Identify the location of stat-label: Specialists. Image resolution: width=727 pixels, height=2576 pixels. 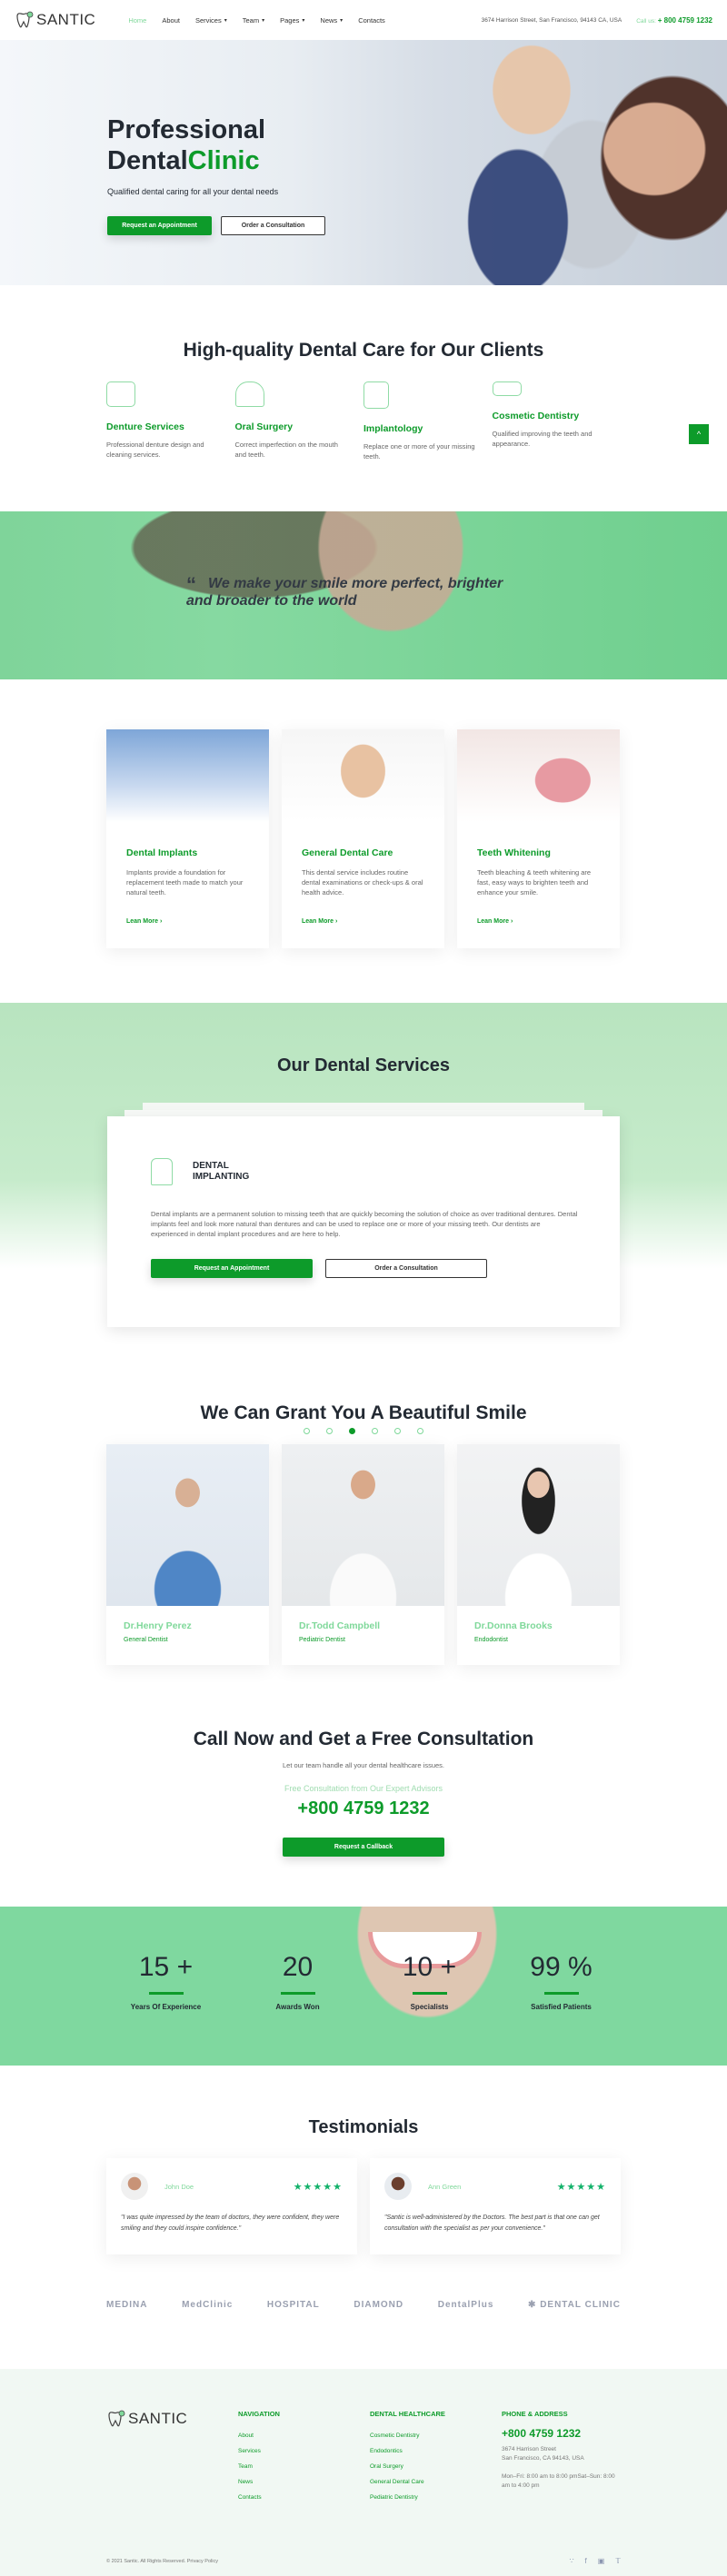
(429, 2007).